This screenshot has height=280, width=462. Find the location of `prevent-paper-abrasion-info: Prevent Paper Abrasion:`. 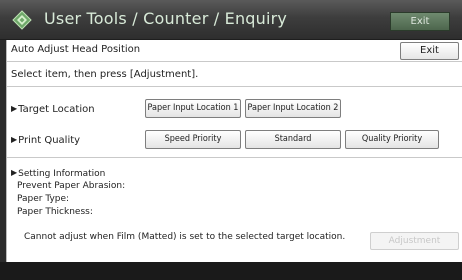

prevent-paper-abrasion-info: Prevent Paper Abrasion: is located at coordinates (71, 186).